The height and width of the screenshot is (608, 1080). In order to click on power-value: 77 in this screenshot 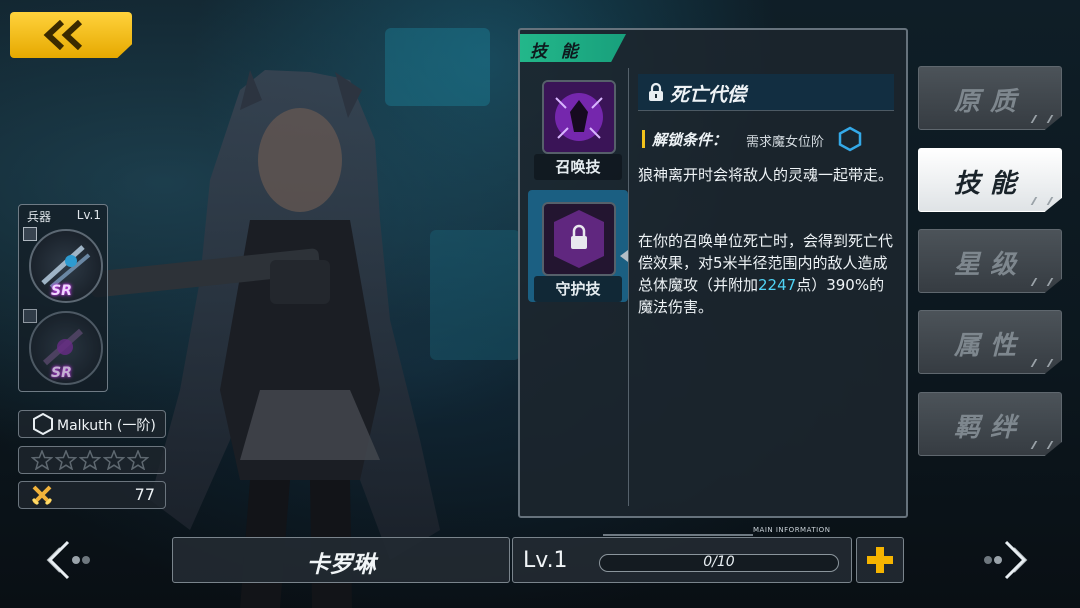, I will do `click(144, 494)`.